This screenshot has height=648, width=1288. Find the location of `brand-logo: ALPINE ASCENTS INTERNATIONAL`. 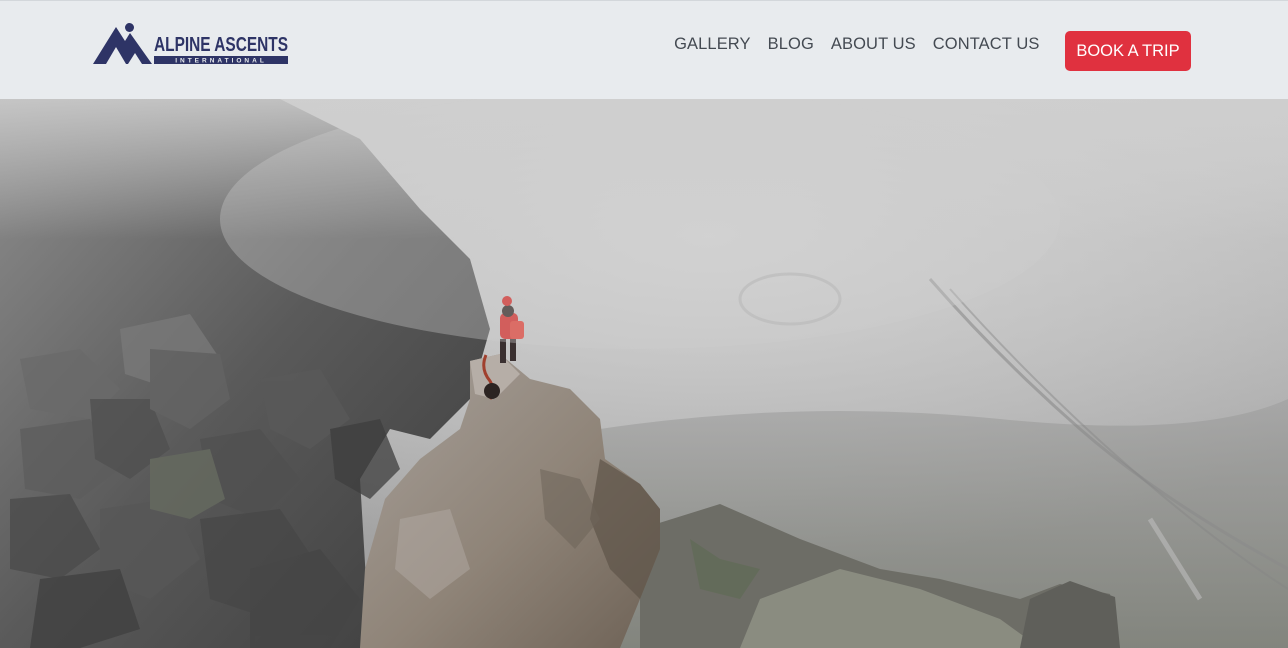

brand-logo: ALPINE ASCENTS INTERNATIONAL is located at coordinates (192, 44).